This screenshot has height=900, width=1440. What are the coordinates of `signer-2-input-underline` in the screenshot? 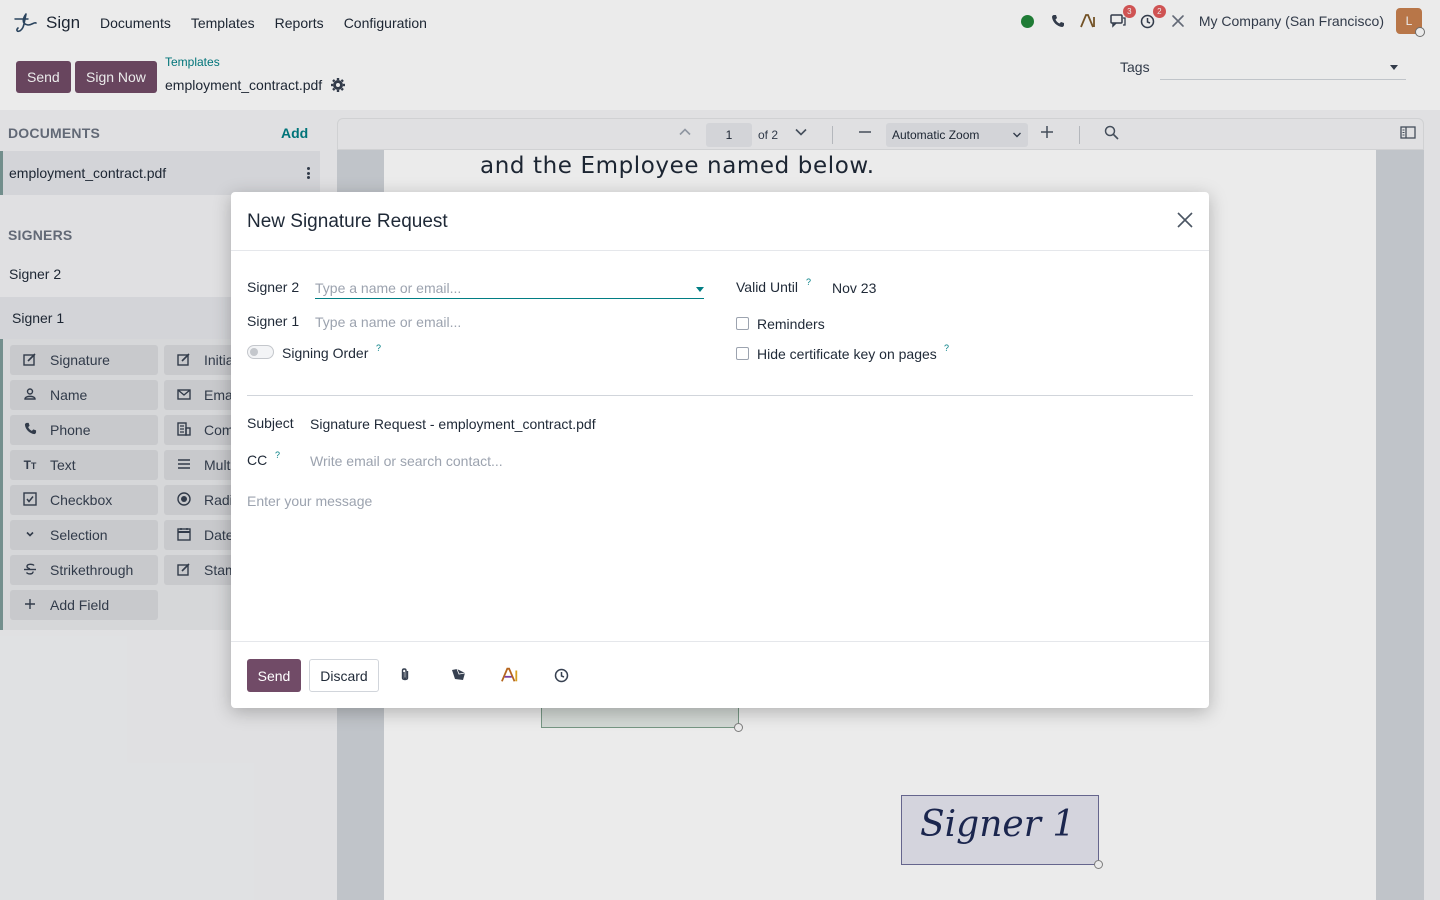 It's located at (509, 298).